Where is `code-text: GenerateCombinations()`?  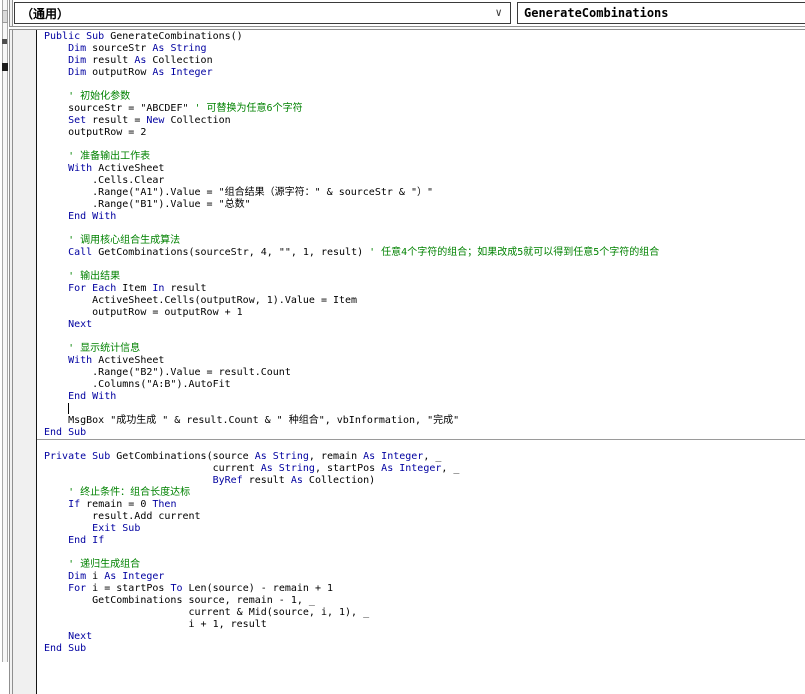 code-text: GenerateCombinations() is located at coordinates (176, 36).